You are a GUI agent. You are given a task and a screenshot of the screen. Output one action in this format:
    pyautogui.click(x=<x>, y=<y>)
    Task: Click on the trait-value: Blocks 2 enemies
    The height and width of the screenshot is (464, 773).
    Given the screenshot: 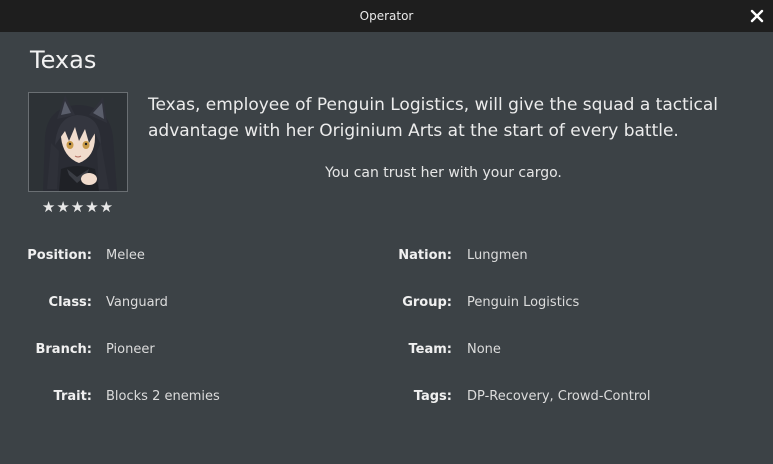 What is the action you would take?
    pyautogui.click(x=163, y=396)
    